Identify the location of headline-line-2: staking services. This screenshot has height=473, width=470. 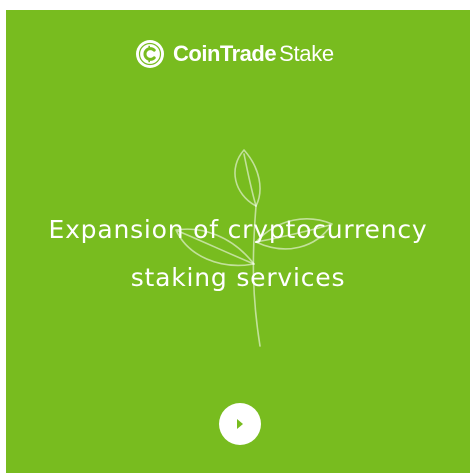
(238, 277).